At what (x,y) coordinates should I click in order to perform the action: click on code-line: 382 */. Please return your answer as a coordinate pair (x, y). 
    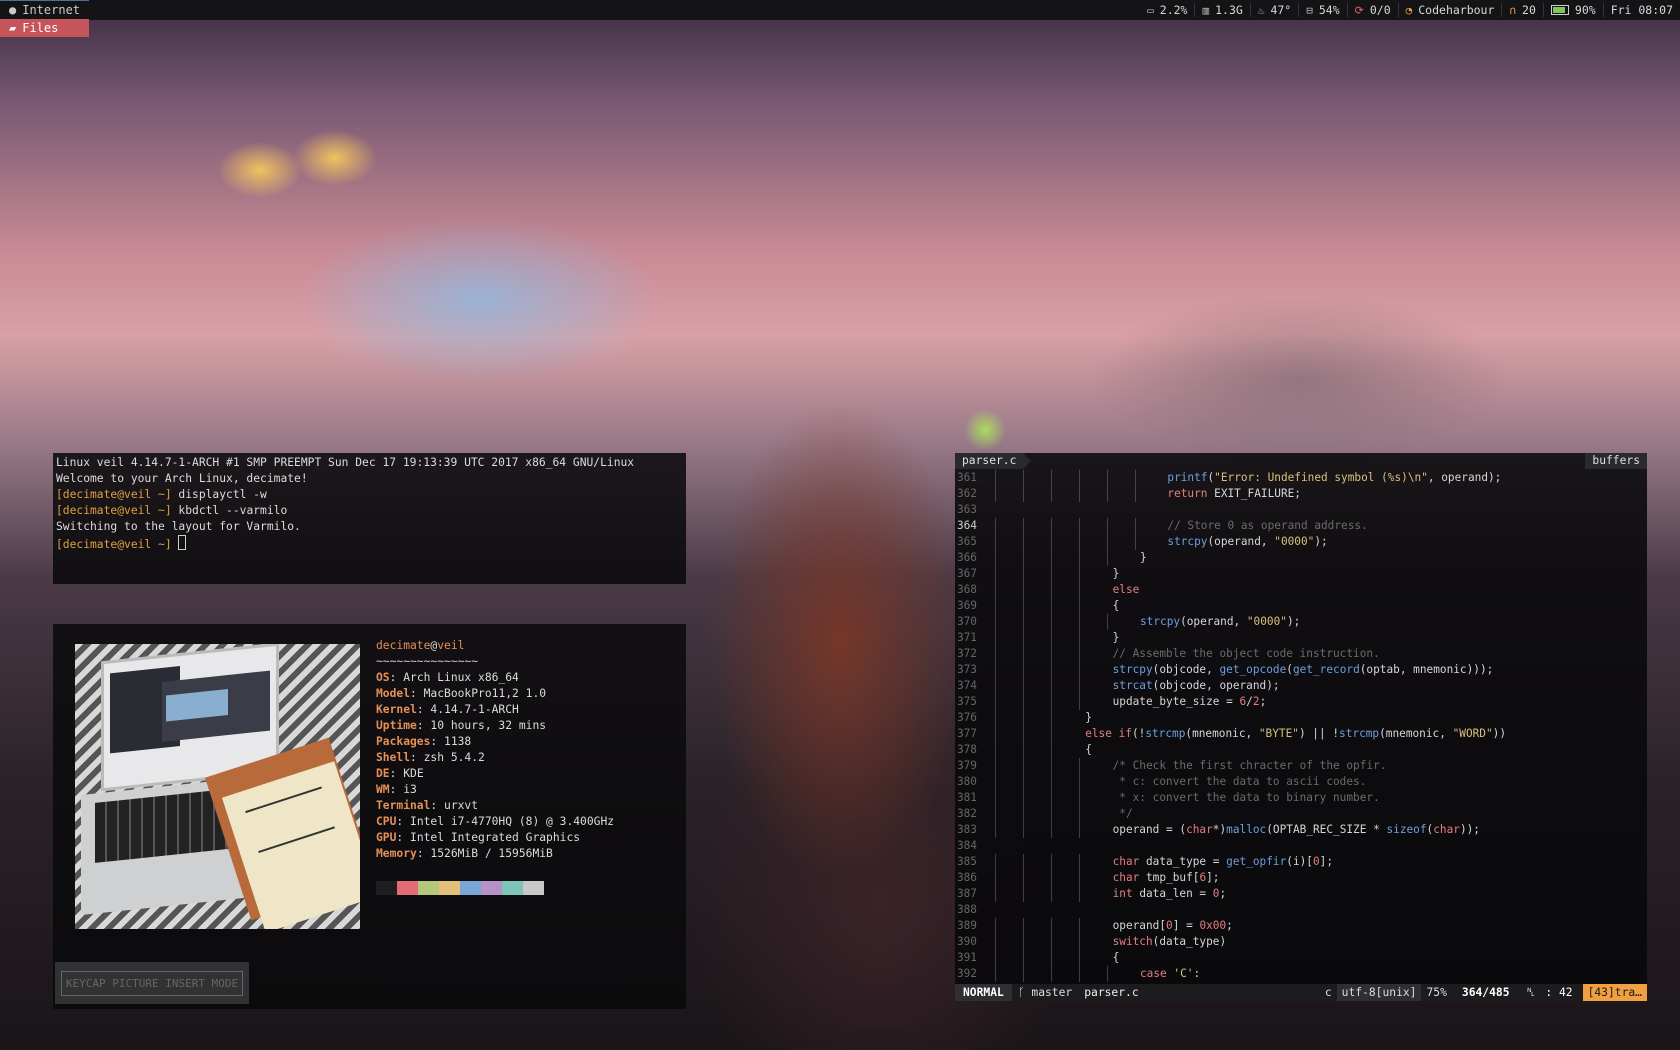
    Looking at the image, I should click on (1044, 814).